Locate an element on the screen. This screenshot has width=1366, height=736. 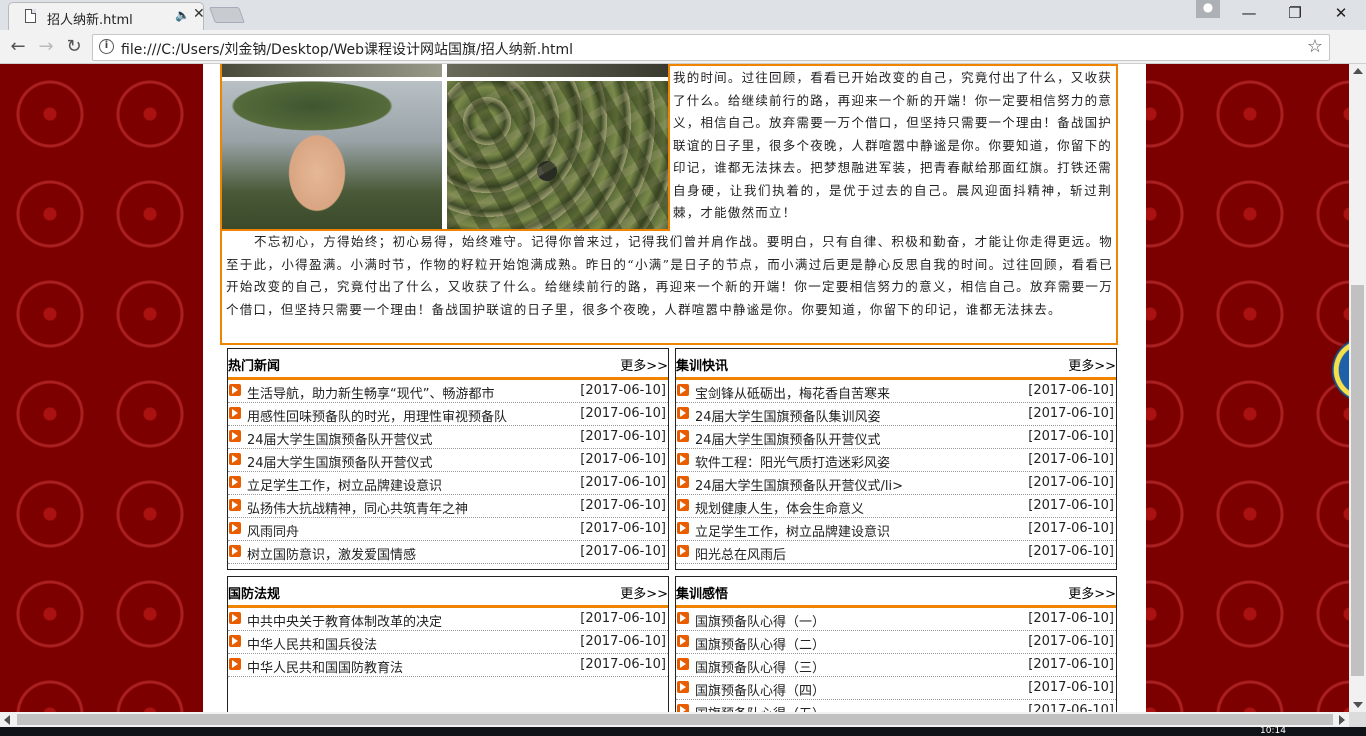
scroll-up-icon is located at coordinates (1358, 71).